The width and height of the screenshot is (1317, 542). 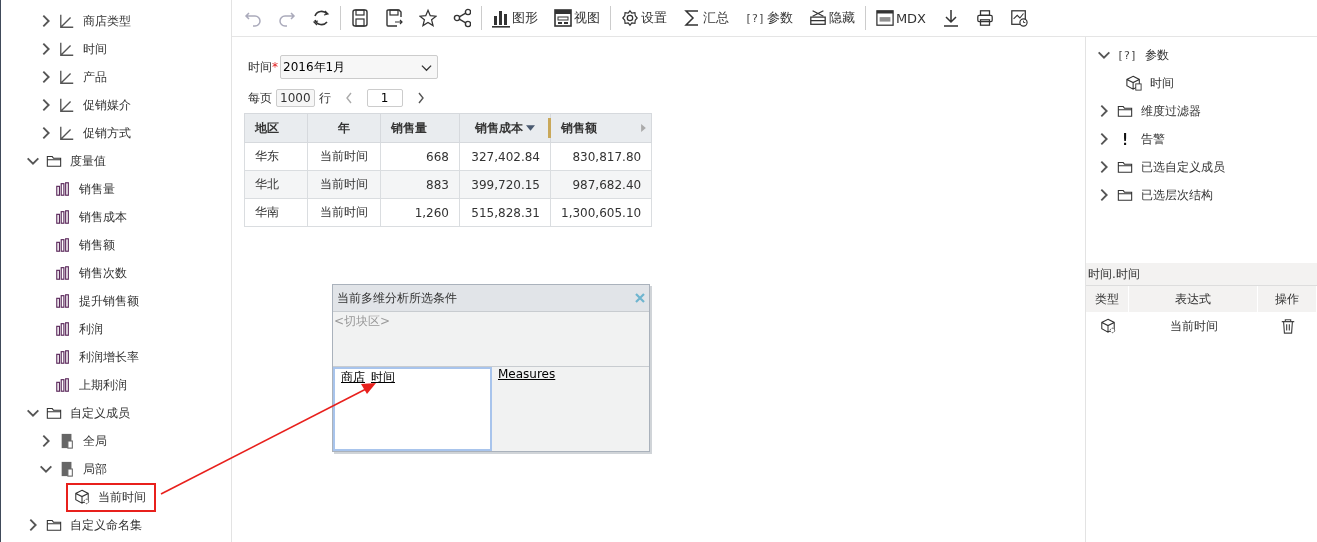 What do you see at coordinates (1287, 299) in the screenshot?
I see `column-header: 操作` at bounding box center [1287, 299].